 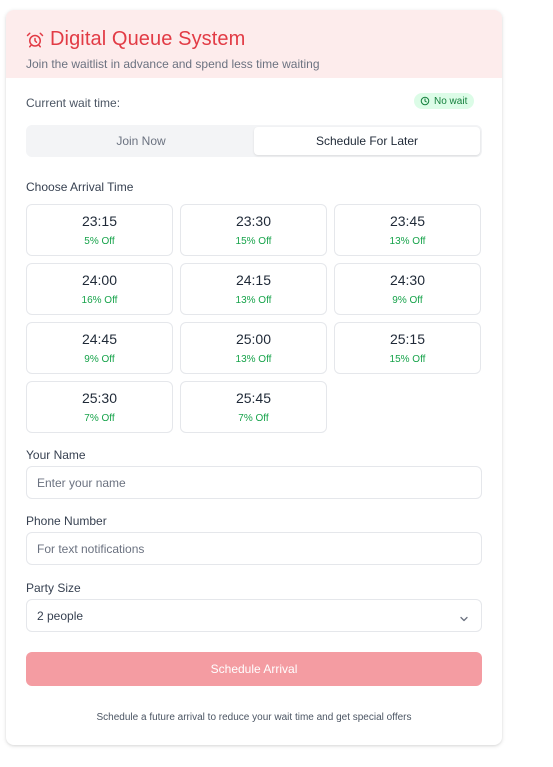 I want to click on slot-time: 24:30, so click(x=407, y=280).